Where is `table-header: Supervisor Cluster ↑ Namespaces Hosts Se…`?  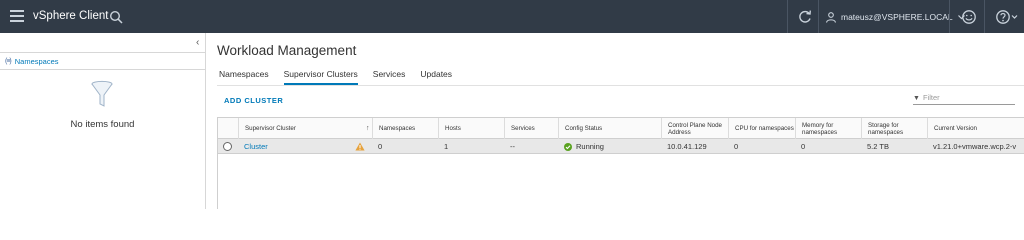 table-header: Supervisor Cluster ↑ Namespaces Hosts Se… is located at coordinates (621, 128).